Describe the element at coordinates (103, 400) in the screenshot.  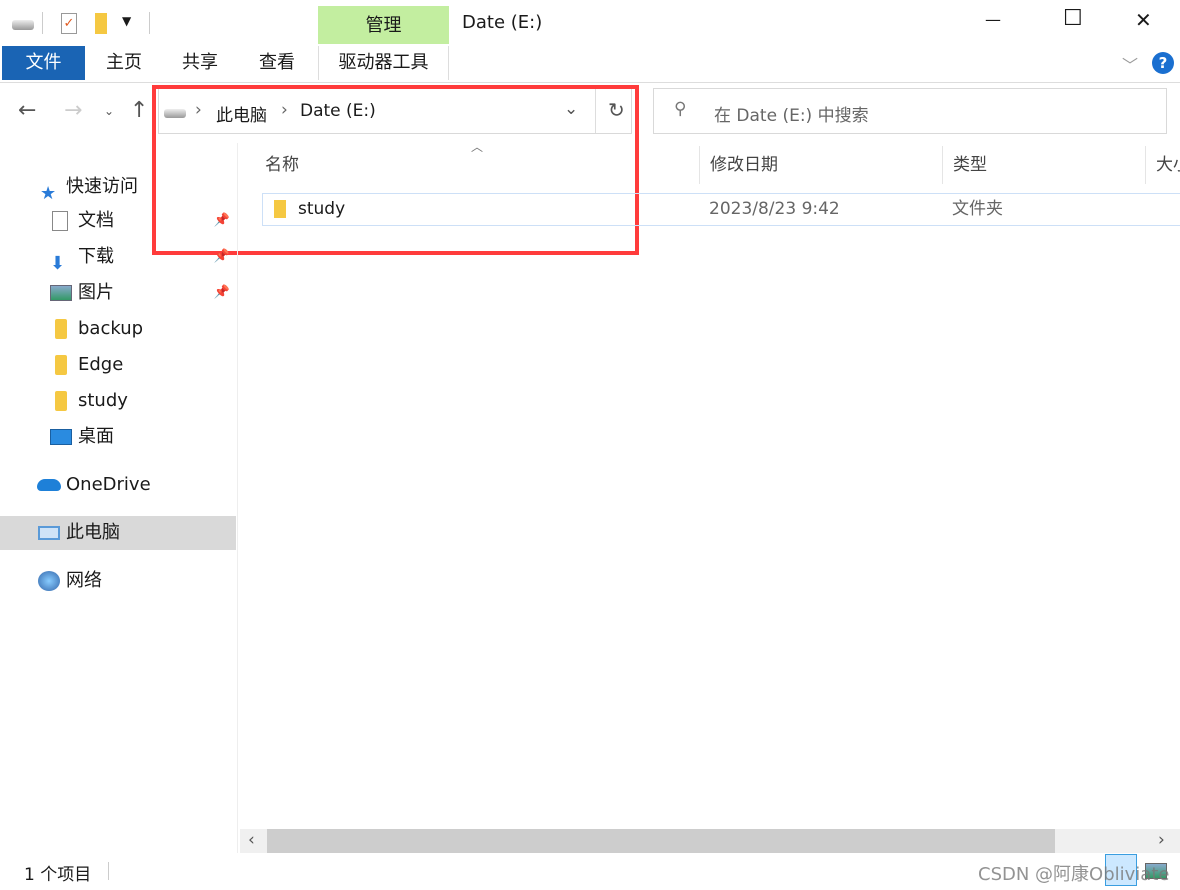
I see `sidebar-item-label: study` at that location.